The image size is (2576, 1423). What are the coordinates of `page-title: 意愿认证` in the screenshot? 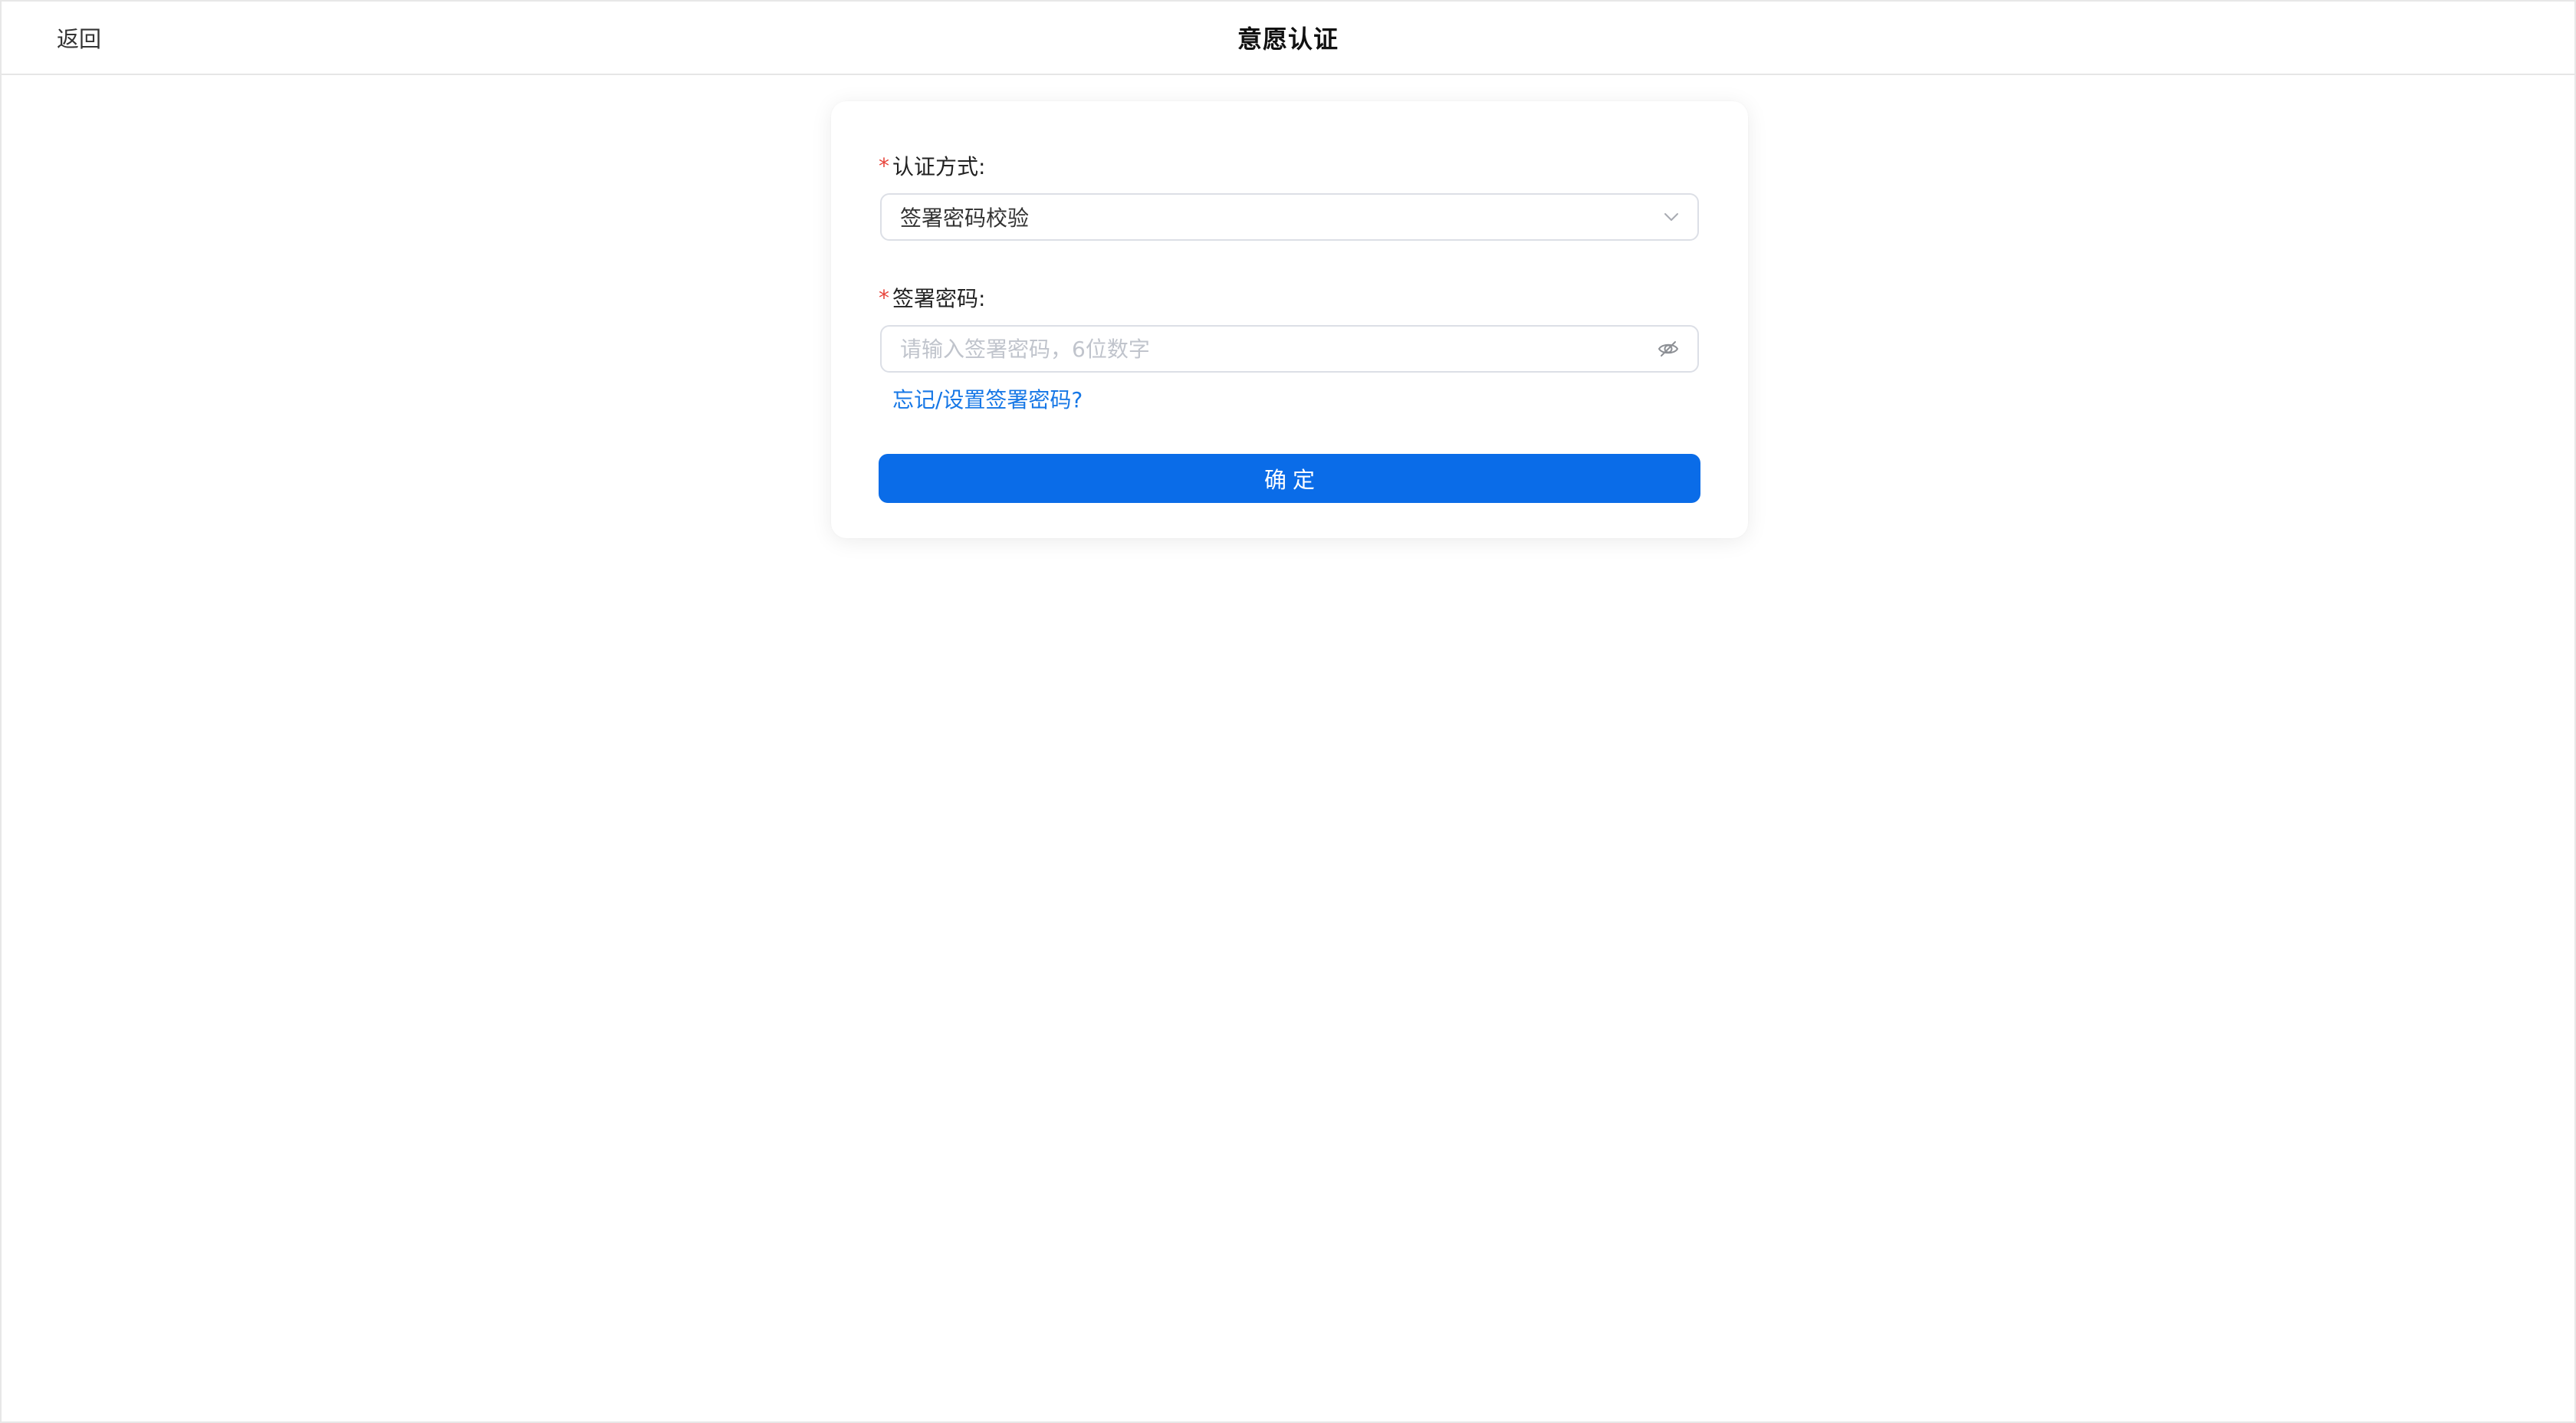 It's located at (1288, 40).